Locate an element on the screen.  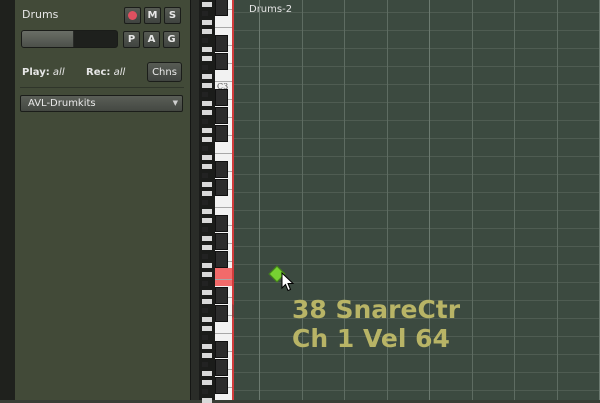
play-label: Play: is located at coordinates (36, 72).